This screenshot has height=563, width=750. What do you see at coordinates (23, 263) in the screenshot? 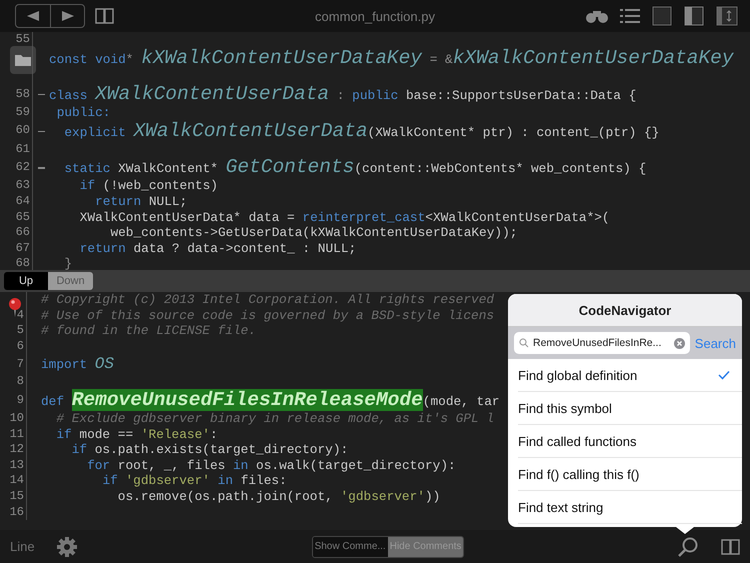
I see `line-number: 68` at bounding box center [23, 263].